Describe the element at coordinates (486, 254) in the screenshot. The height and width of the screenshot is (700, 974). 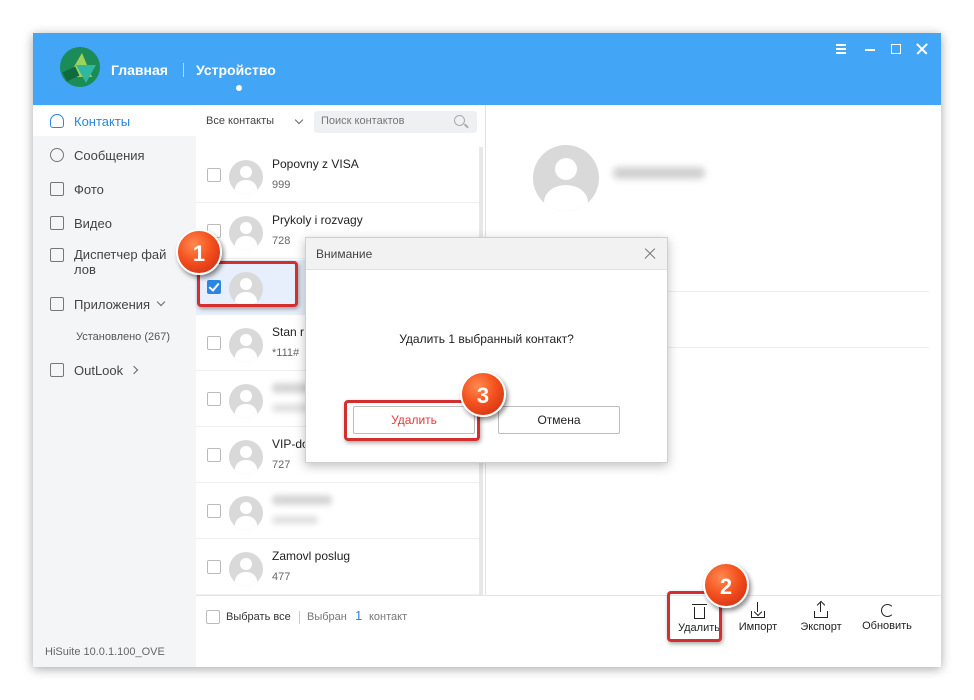
I see `dialog-header: Внимание` at that location.